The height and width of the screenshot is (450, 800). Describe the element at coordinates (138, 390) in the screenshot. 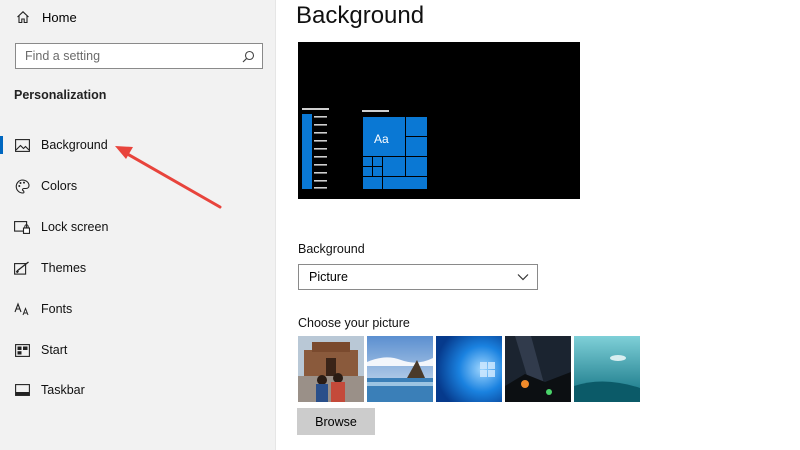

I see `sidebar-item-taskbar: Taskbar` at that location.